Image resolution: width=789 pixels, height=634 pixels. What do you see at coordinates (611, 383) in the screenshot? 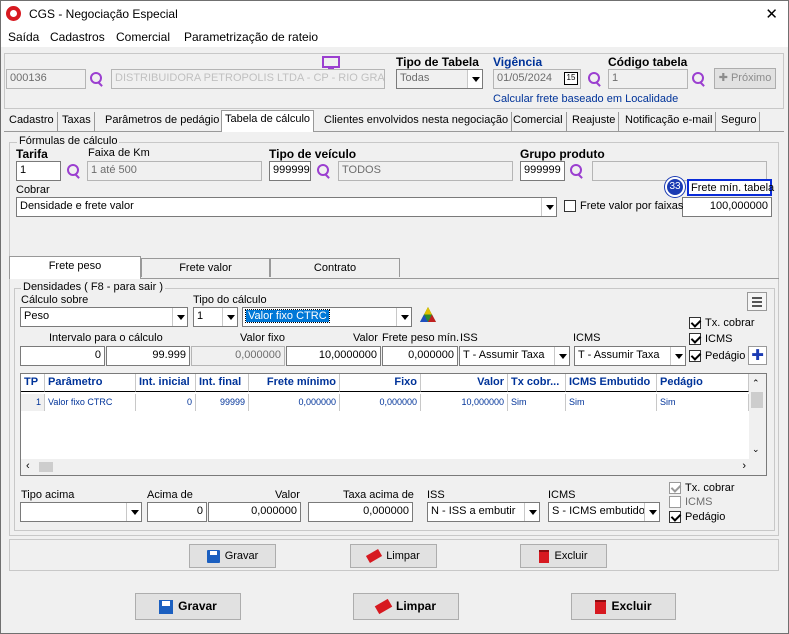
I see `col-icms-embutido: ICMS Embutido` at bounding box center [611, 383].